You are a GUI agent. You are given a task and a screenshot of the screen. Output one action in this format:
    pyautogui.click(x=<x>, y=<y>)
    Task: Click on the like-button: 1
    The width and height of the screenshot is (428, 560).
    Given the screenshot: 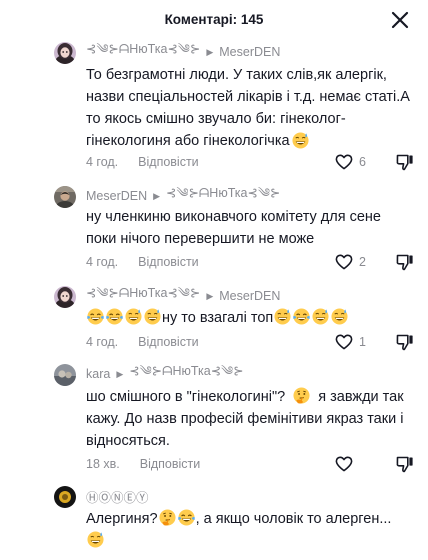 What is the action you would take?
    pyautogui.click(x=354, y=342)
    